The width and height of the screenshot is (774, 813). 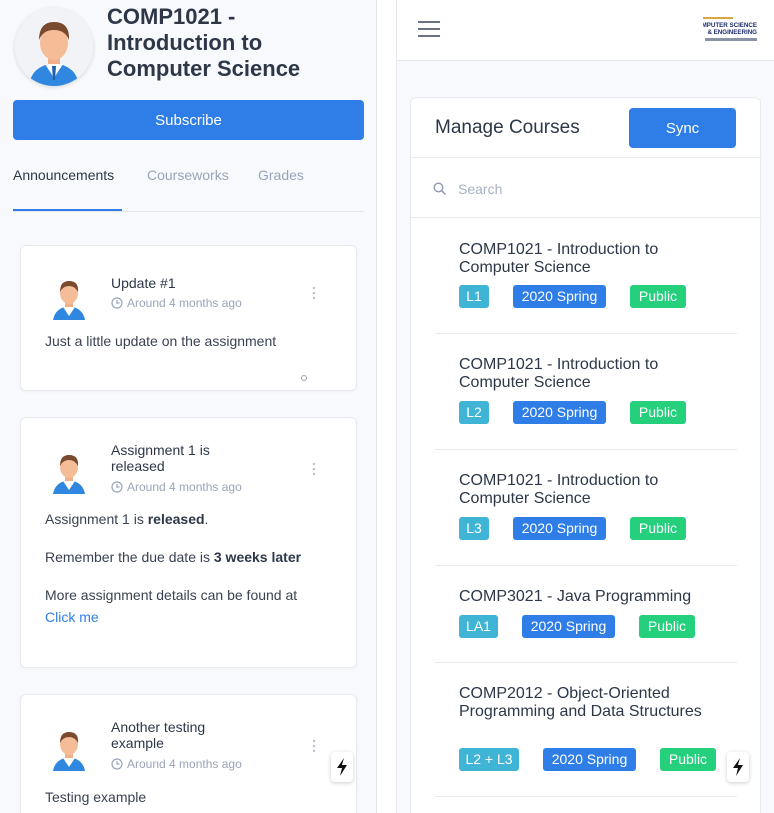 I want to click on announcement-title: Another testing example, so click(x=158, y=735).